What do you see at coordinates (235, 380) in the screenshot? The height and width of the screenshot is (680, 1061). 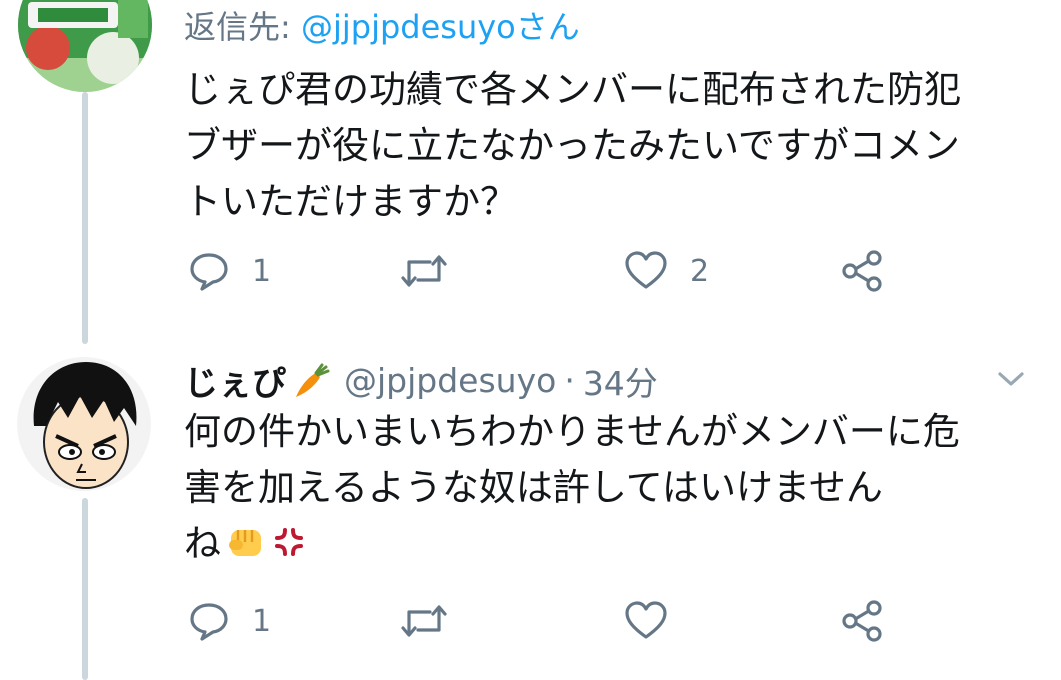 I see `display-name: じぇぴ` at bounding box center [235, 380].